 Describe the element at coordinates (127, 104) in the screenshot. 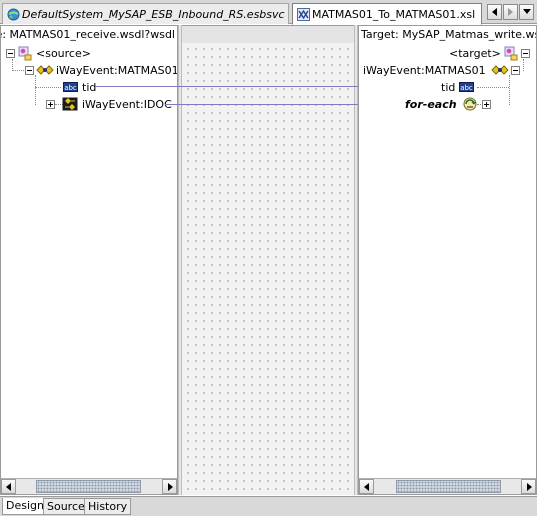

I see `source-node-label: iWayEvent:IDOC` at that location.